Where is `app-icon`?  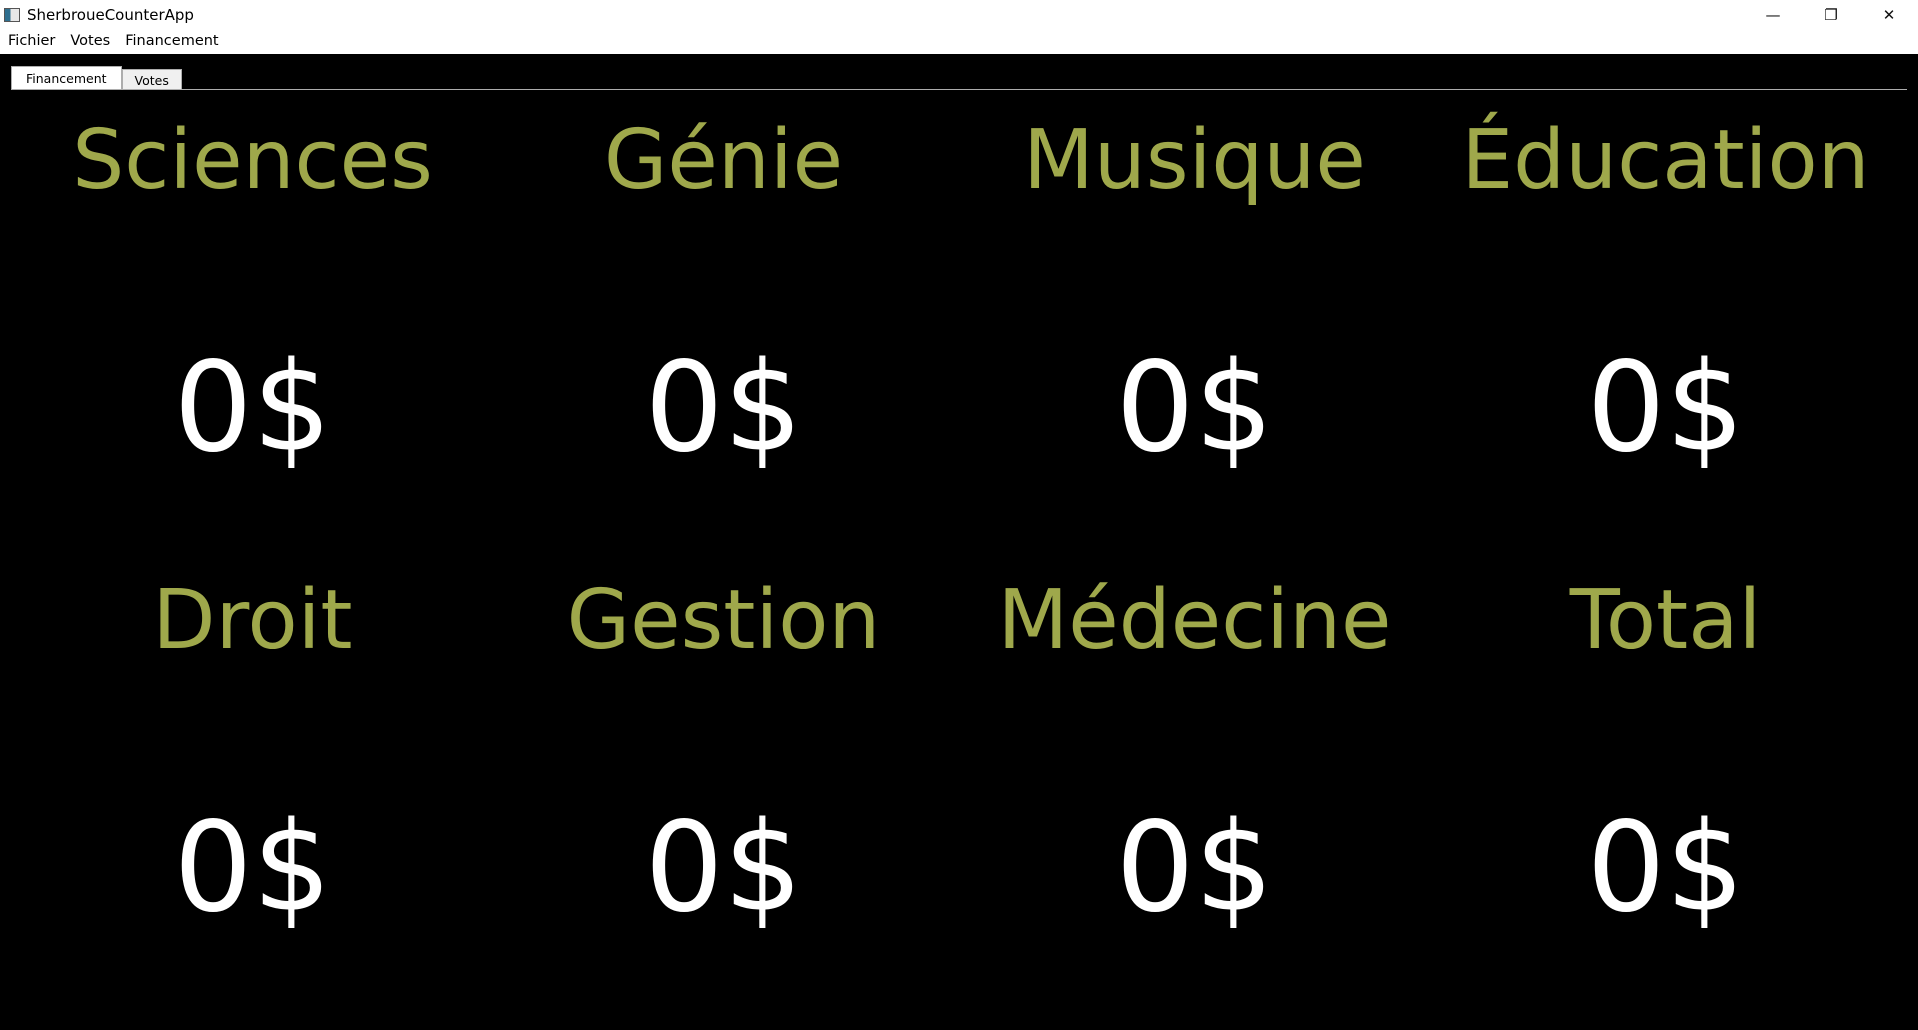
app-icon is located at coordinates (12, 14).